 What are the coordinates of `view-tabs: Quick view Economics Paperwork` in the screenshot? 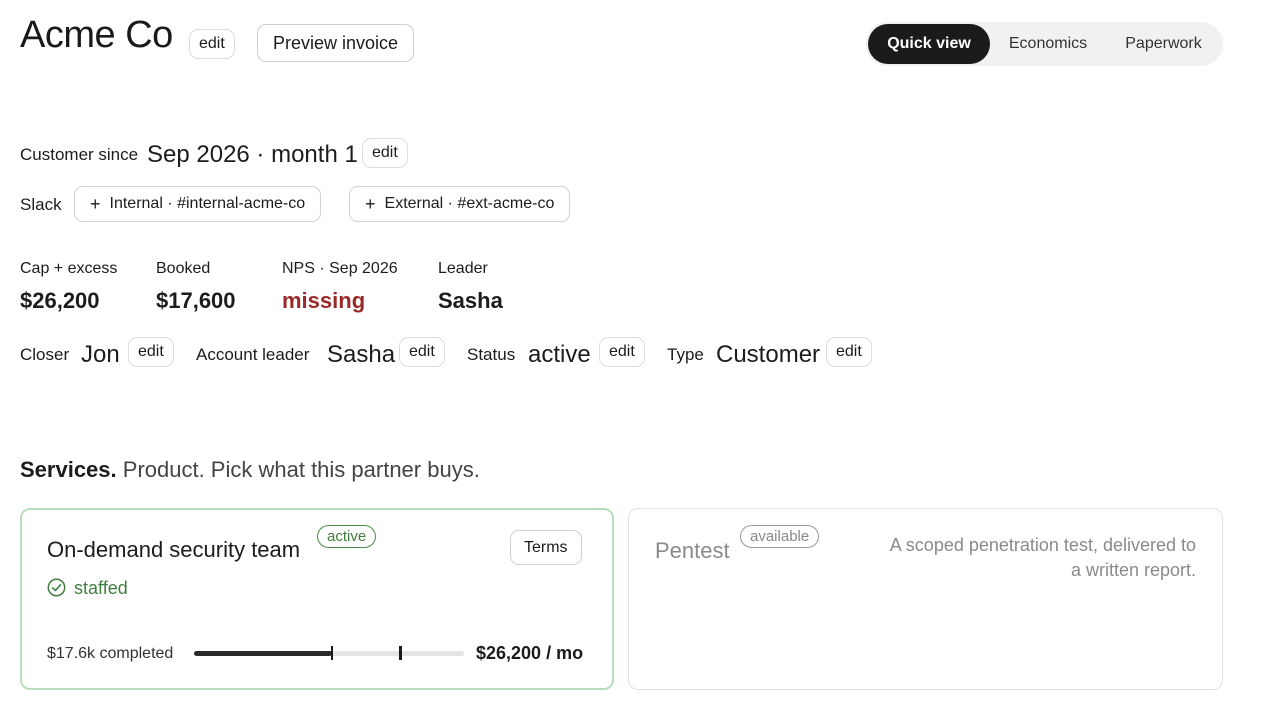 It's located at (1044, 44).